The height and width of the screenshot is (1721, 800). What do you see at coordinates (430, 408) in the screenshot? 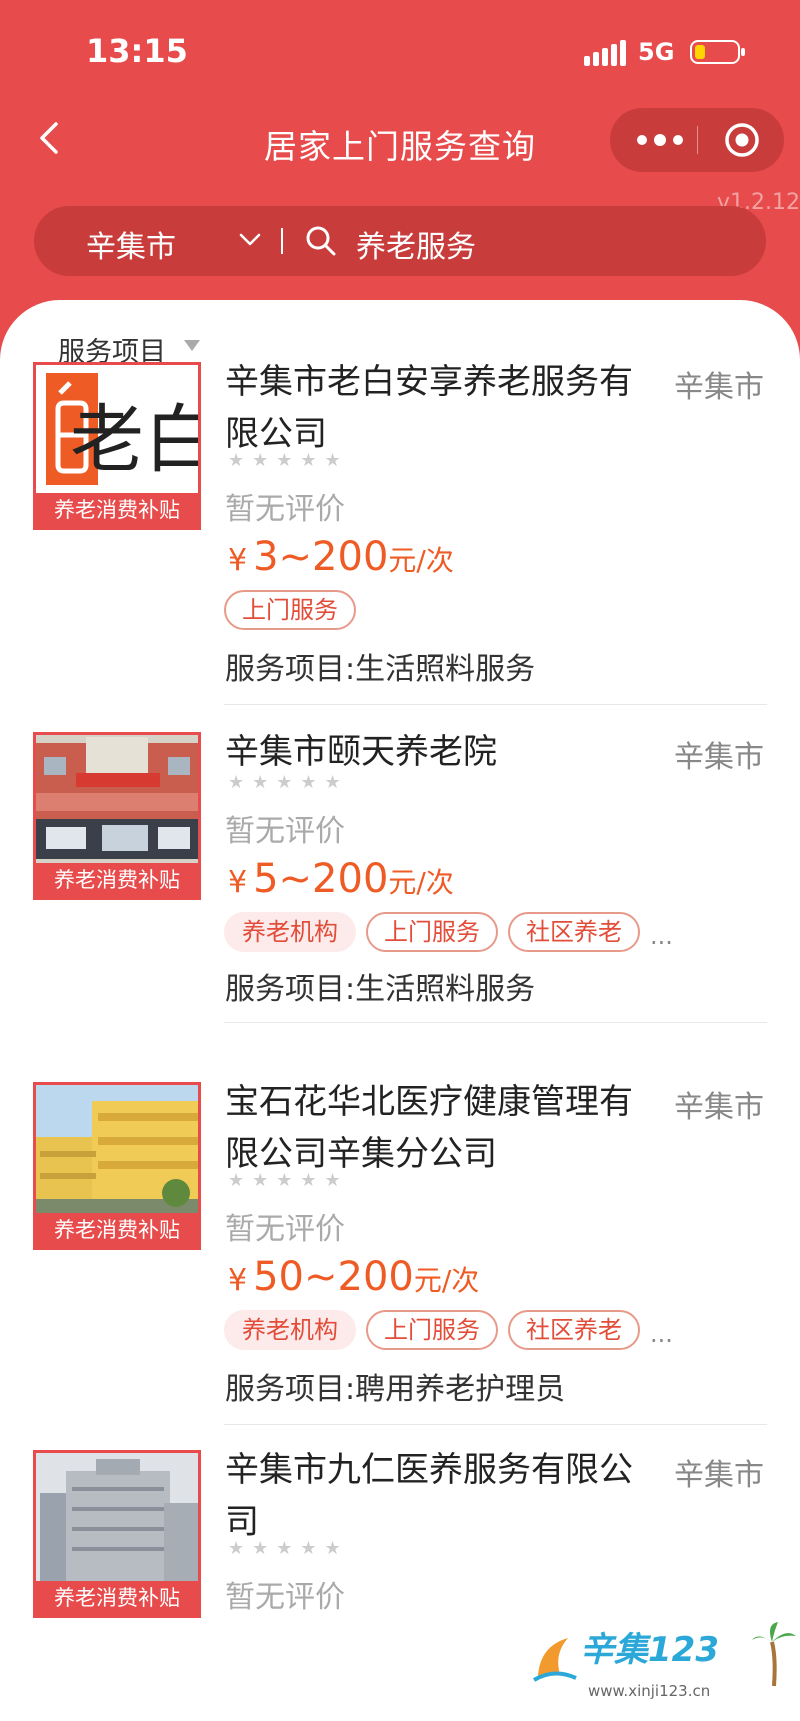
I see `provider-name: 辛集市老白安享养老服务有限公司` at bounding box center [430, 408].